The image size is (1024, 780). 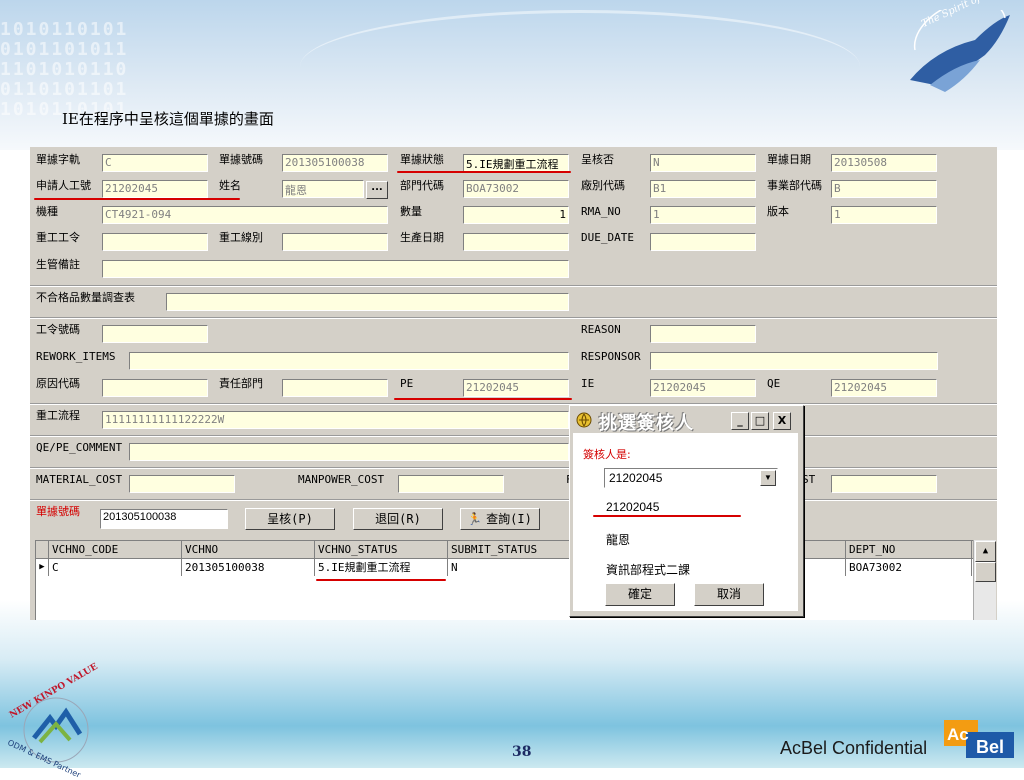 What do you see at coordinates (597, 159) in the screenshot?
I see `approved-label: 呈核否` at bounding box center [597, 159].